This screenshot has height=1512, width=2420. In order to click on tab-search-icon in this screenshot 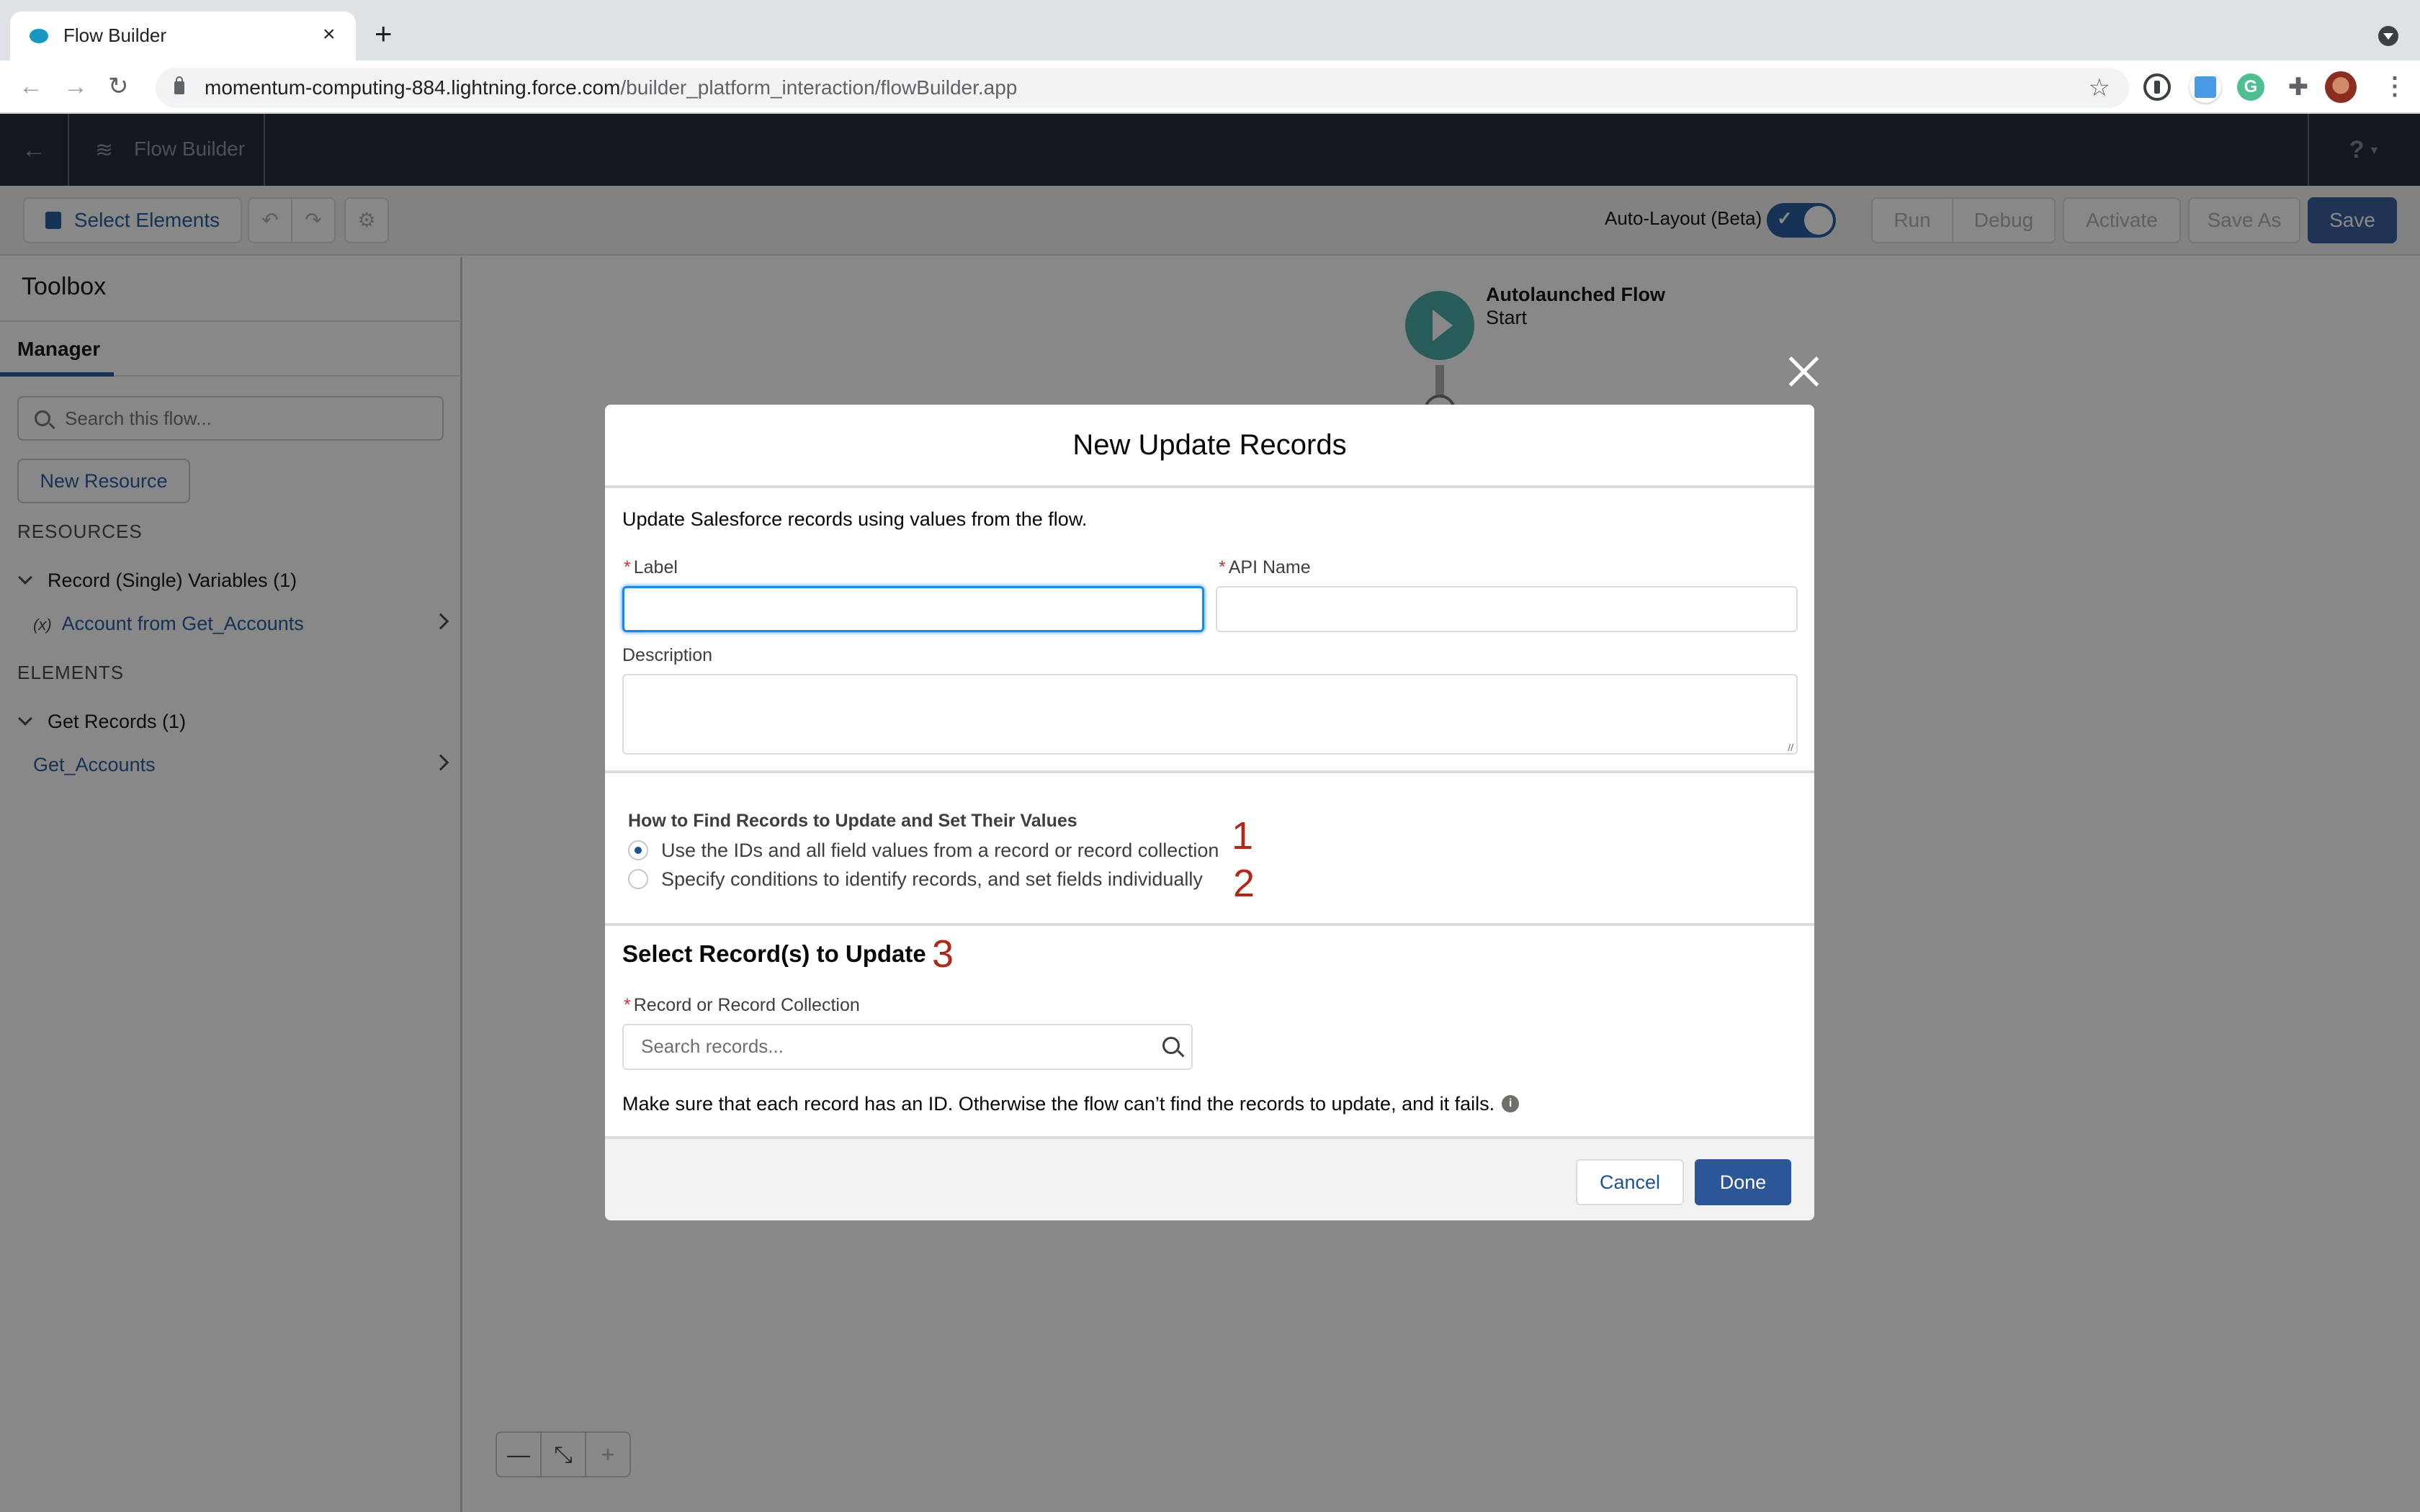, I will do `click(2388, 36)`.